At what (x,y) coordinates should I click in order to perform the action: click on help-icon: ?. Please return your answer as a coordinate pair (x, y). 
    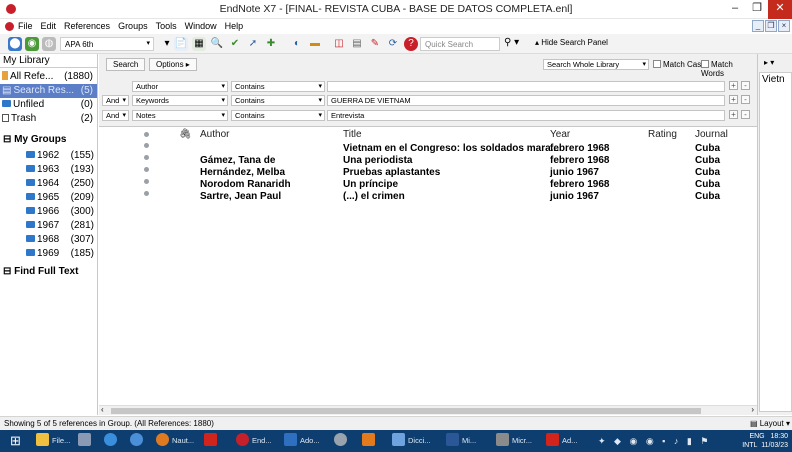
    Looking at the image, I should click on (411, 44).